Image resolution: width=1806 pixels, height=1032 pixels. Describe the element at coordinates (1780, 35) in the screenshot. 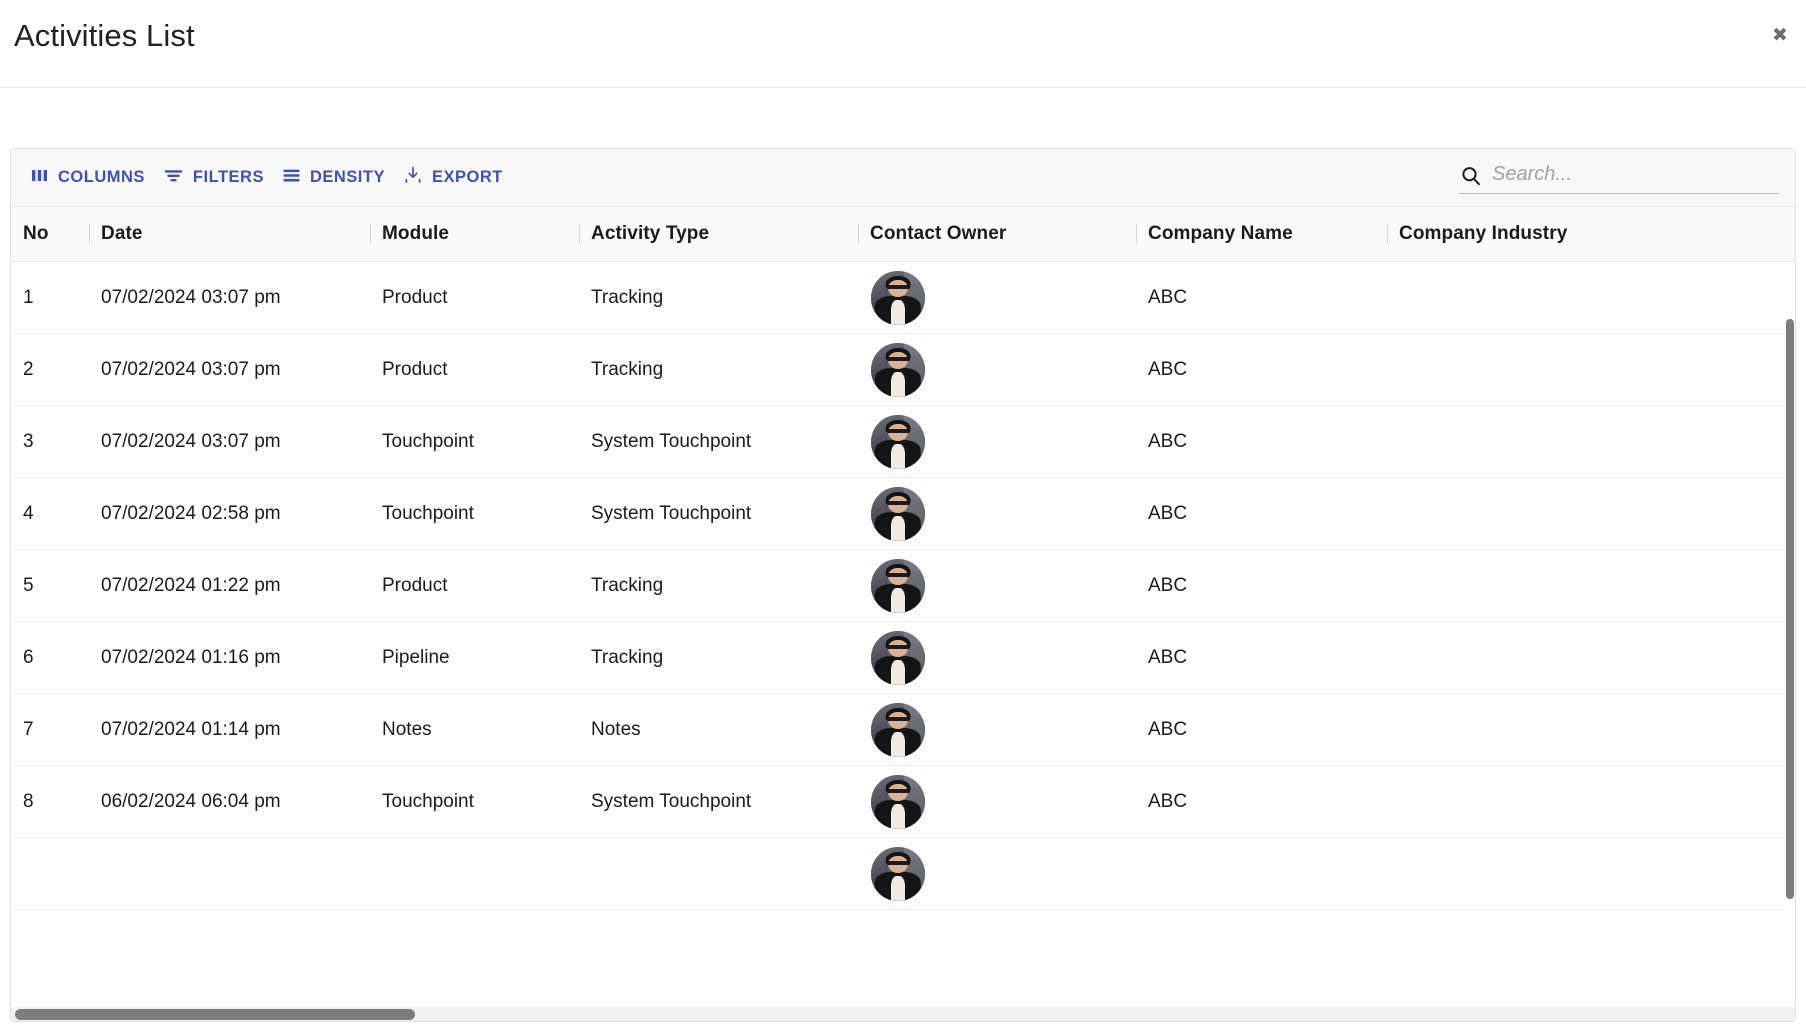

I see `close-icon: ✖` at that location.